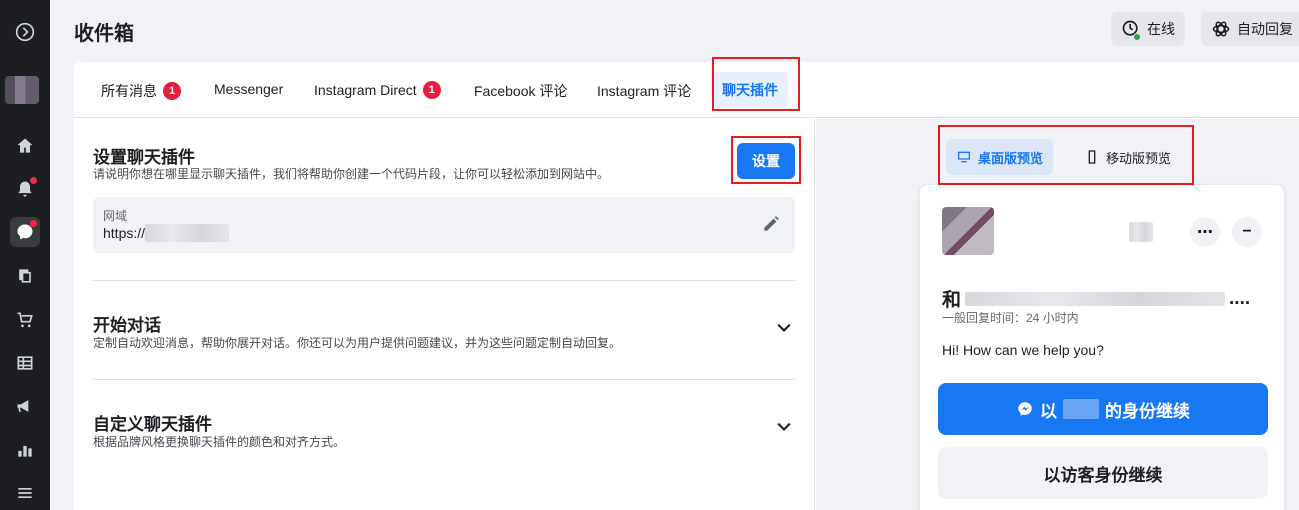 This screenshot has height=510, width=1299. Describe the element at coordinates (1265, 29) in the screenshot. I see `auto-reply-label: 自动回复` at that location.